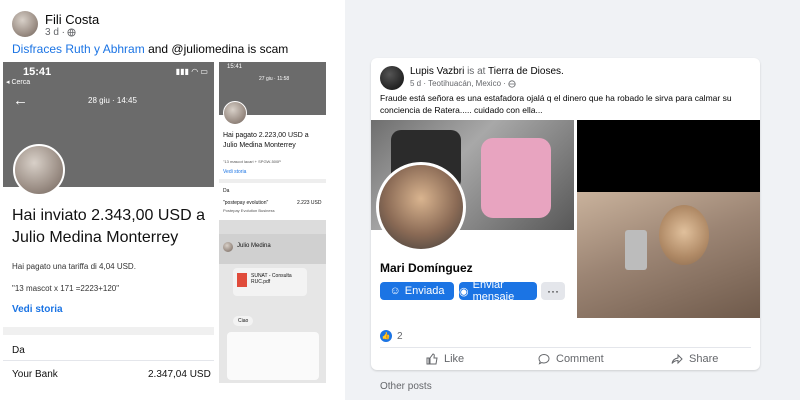 The height and width of the screenshot is (400, 800). Describe the element at coordinates (243, 321) in the screenshot. I see `chat-bubble: Ciao` at that location.